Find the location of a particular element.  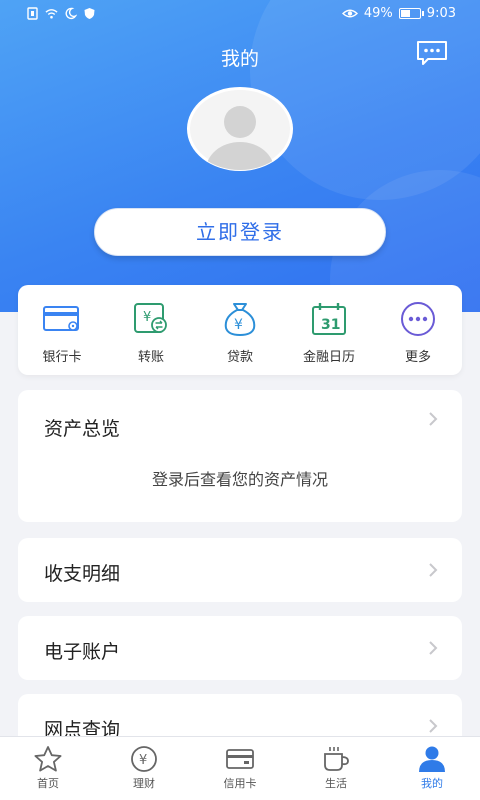

shortcut-label: 银行卡 is located at coordinates (62, 357).